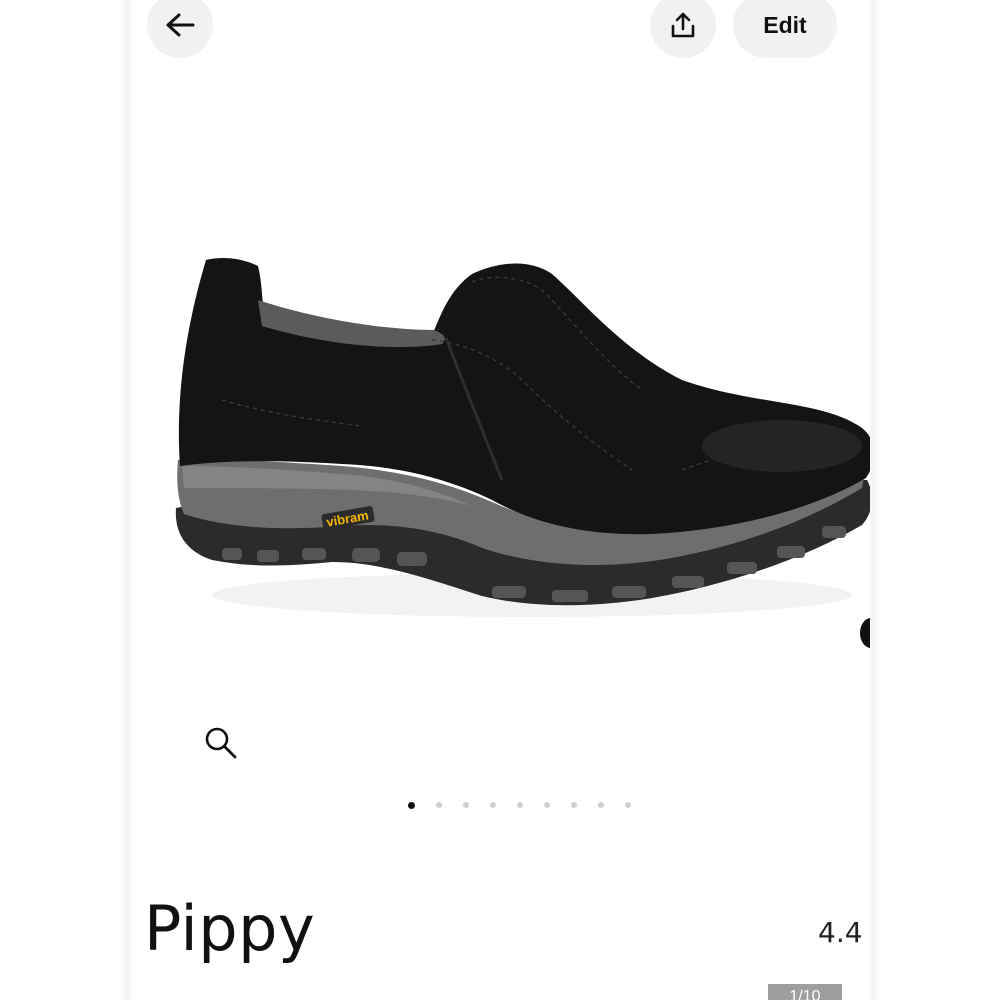 This screenshot has height=1000, width=1000. What do you see at coordinates (180, 25) in the screenshot?
I see `arrow-left-icon` at bounding box center [180, 25].